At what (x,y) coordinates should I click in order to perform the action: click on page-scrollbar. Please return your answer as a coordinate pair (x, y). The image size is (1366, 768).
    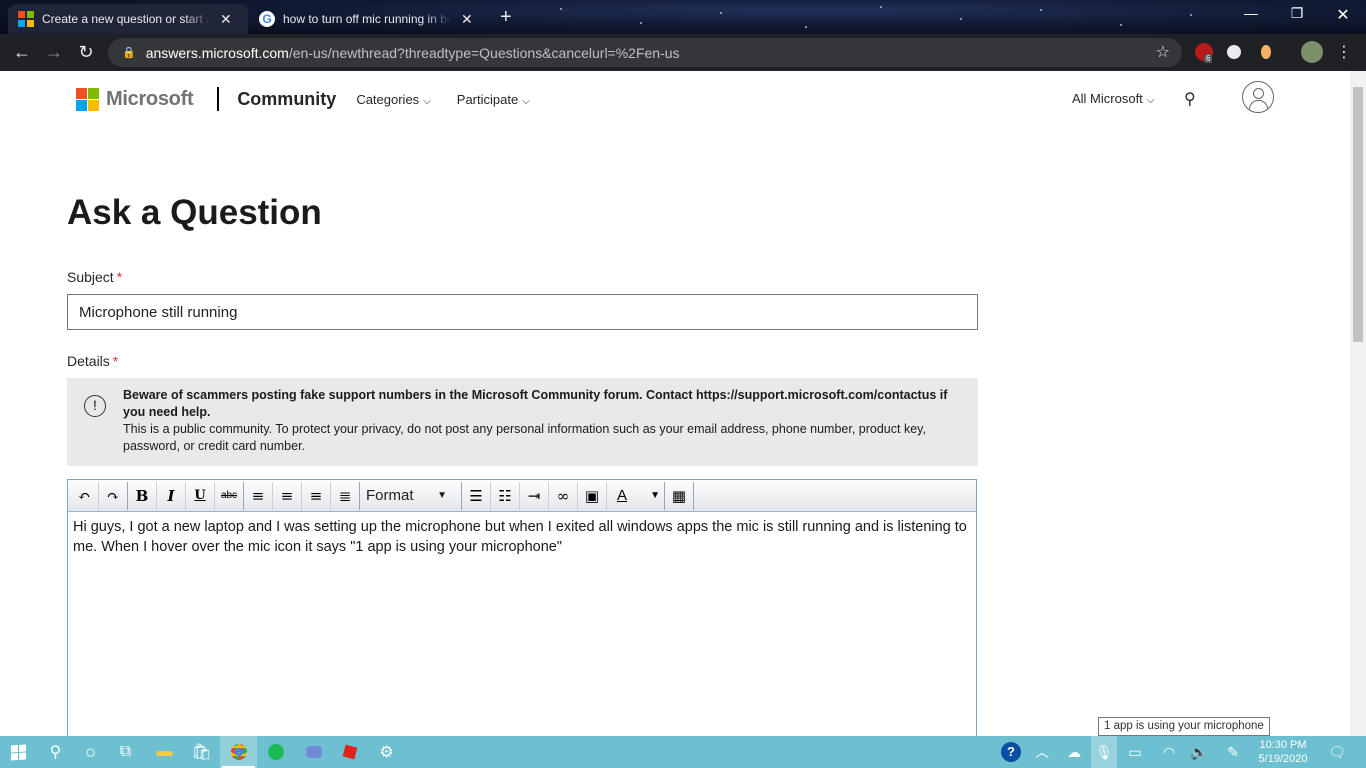
    Looking at the image, I should click on (1358, 403).